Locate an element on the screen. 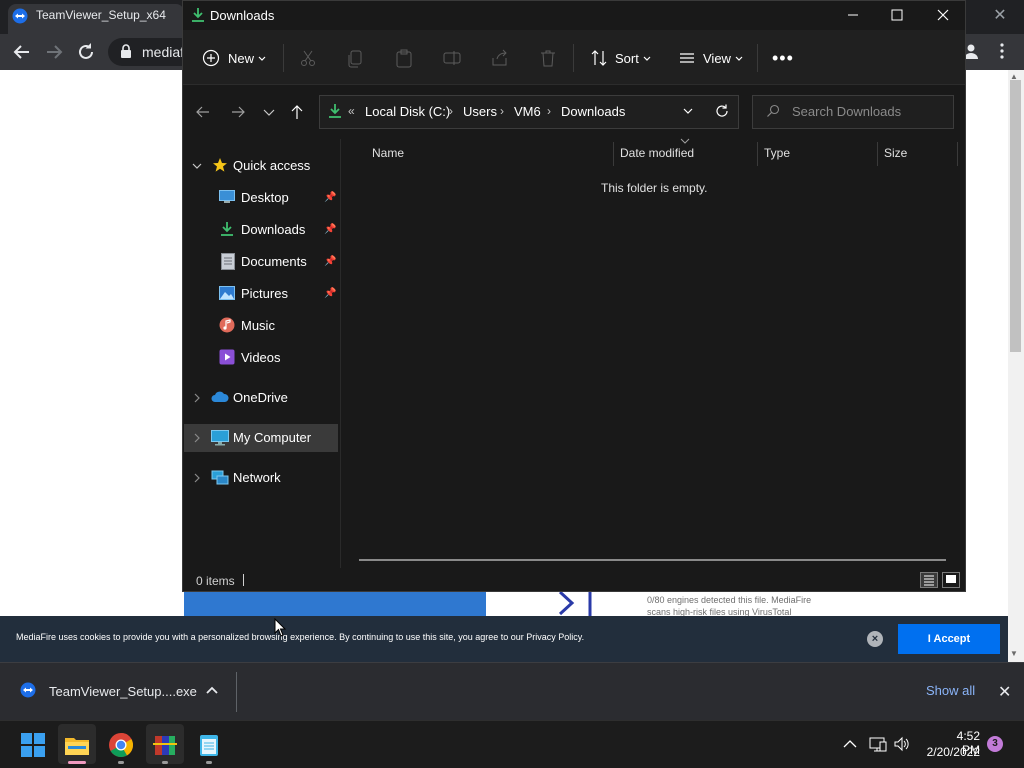 The height and width of the screenshot is (768, 1024). breadcrumb-downloads: Downloads is located at coordinates (593, 111).